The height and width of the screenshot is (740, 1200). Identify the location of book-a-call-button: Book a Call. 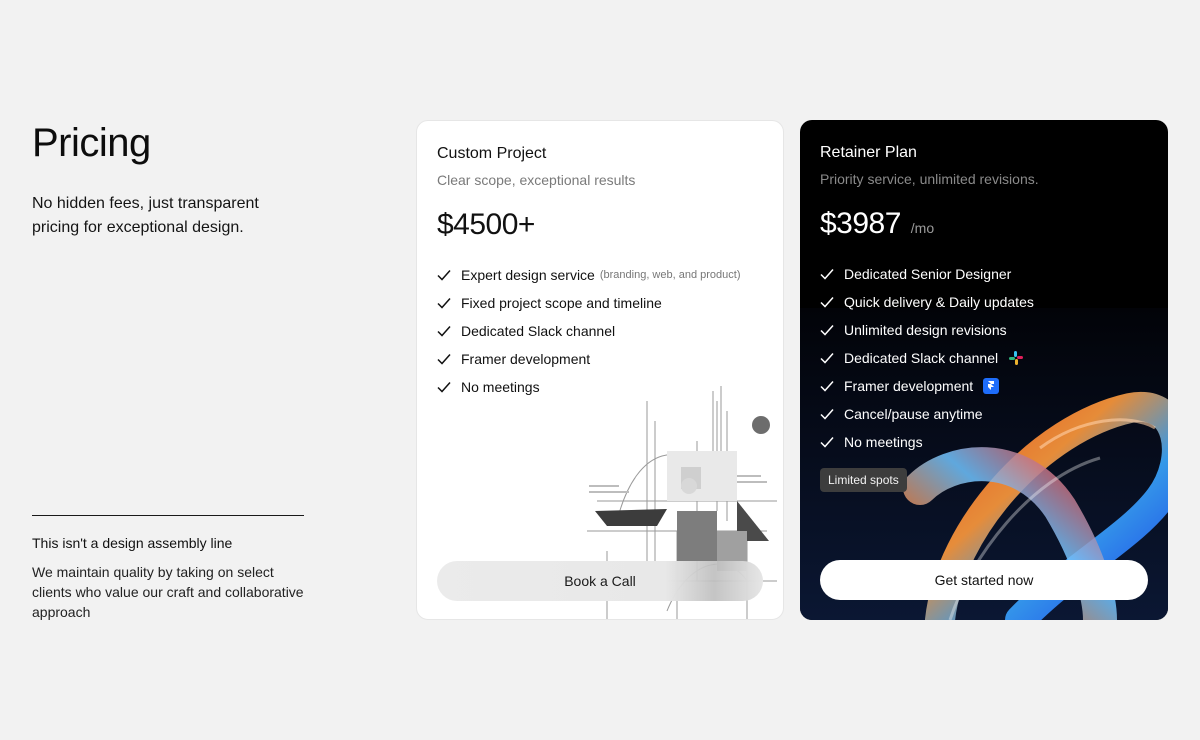
(600, 581).